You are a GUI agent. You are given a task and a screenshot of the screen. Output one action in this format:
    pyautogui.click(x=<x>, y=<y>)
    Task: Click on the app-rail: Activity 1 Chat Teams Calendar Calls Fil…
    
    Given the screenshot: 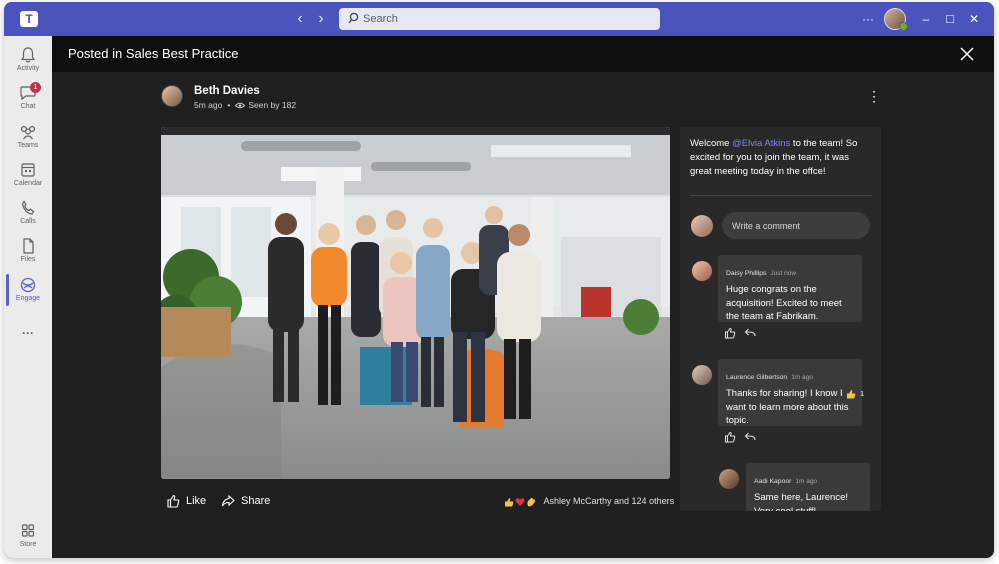 What is the action you would take?
    pyautogui.click(x=28, y=297)
    